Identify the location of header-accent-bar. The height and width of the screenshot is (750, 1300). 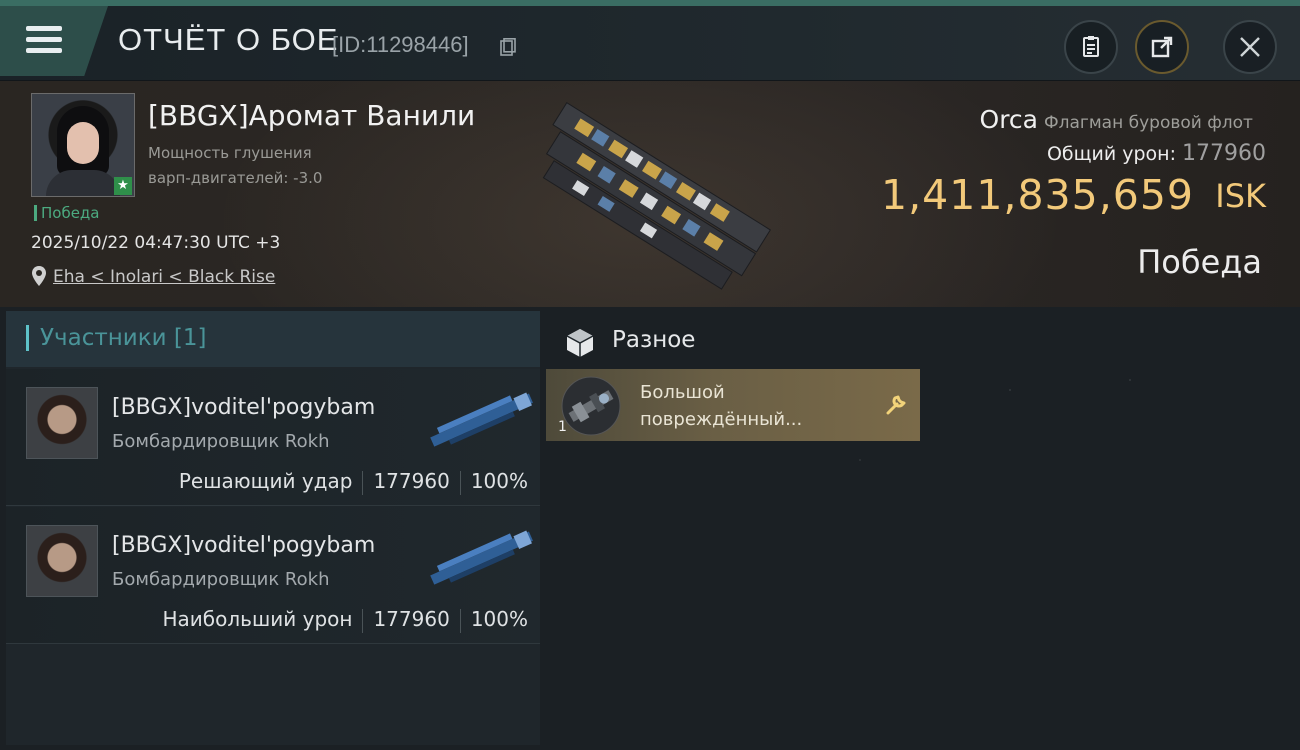
(27, 338).